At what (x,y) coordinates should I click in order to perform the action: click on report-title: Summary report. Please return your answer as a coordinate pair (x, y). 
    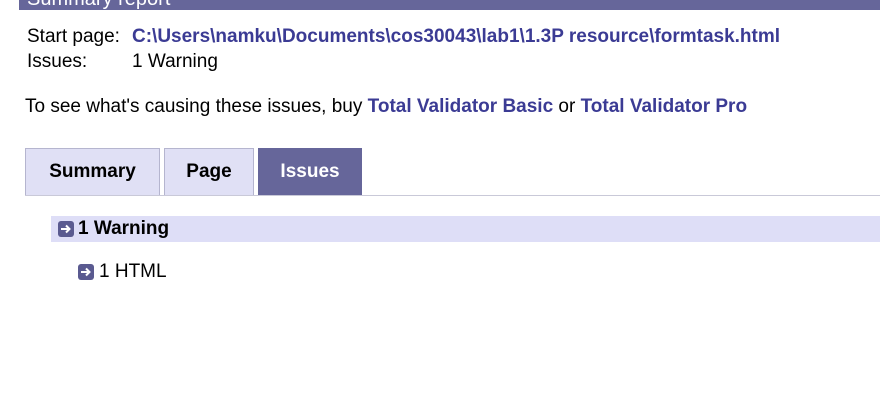
    Looking at the image, I should click on (98, 5).